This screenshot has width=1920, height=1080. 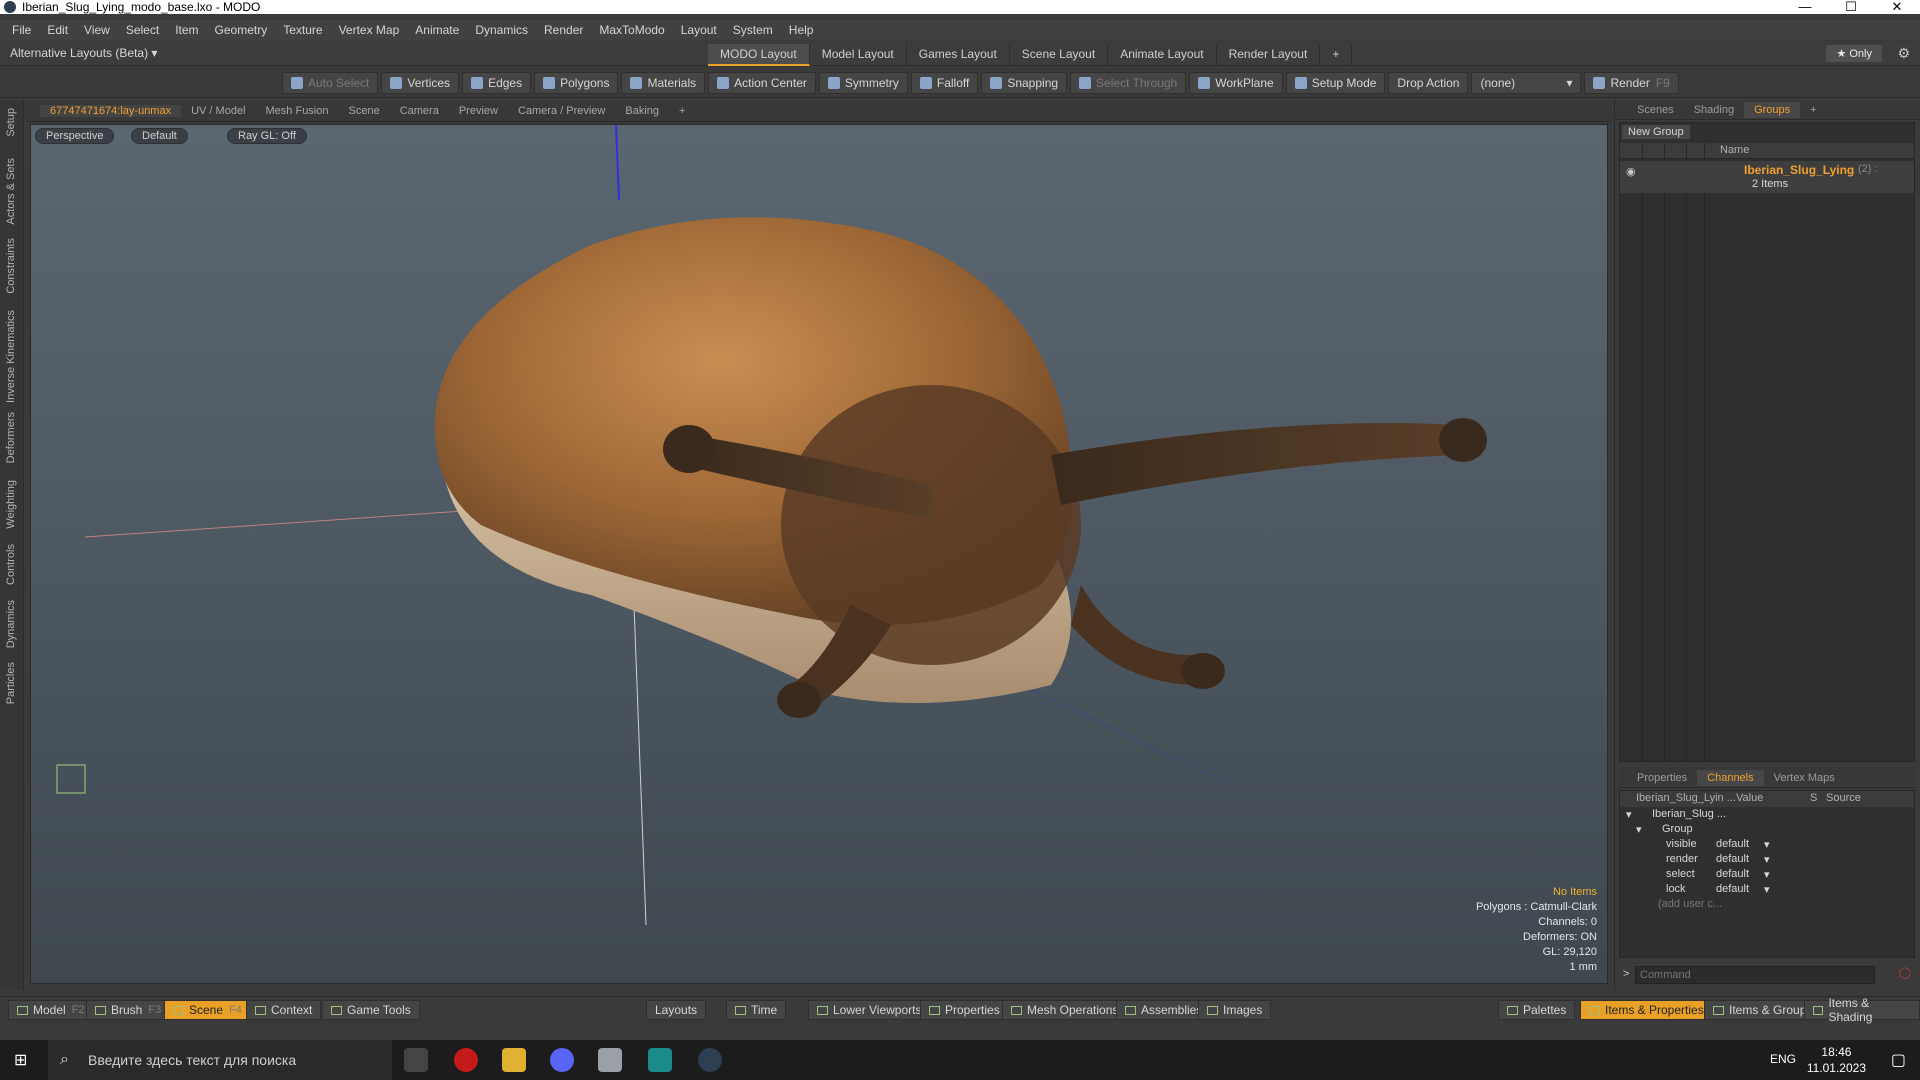 What do you see at coordinates (762, 83) in the screenshot?
I see `action-center-button: Action Center` at bounding box center [762, 83].